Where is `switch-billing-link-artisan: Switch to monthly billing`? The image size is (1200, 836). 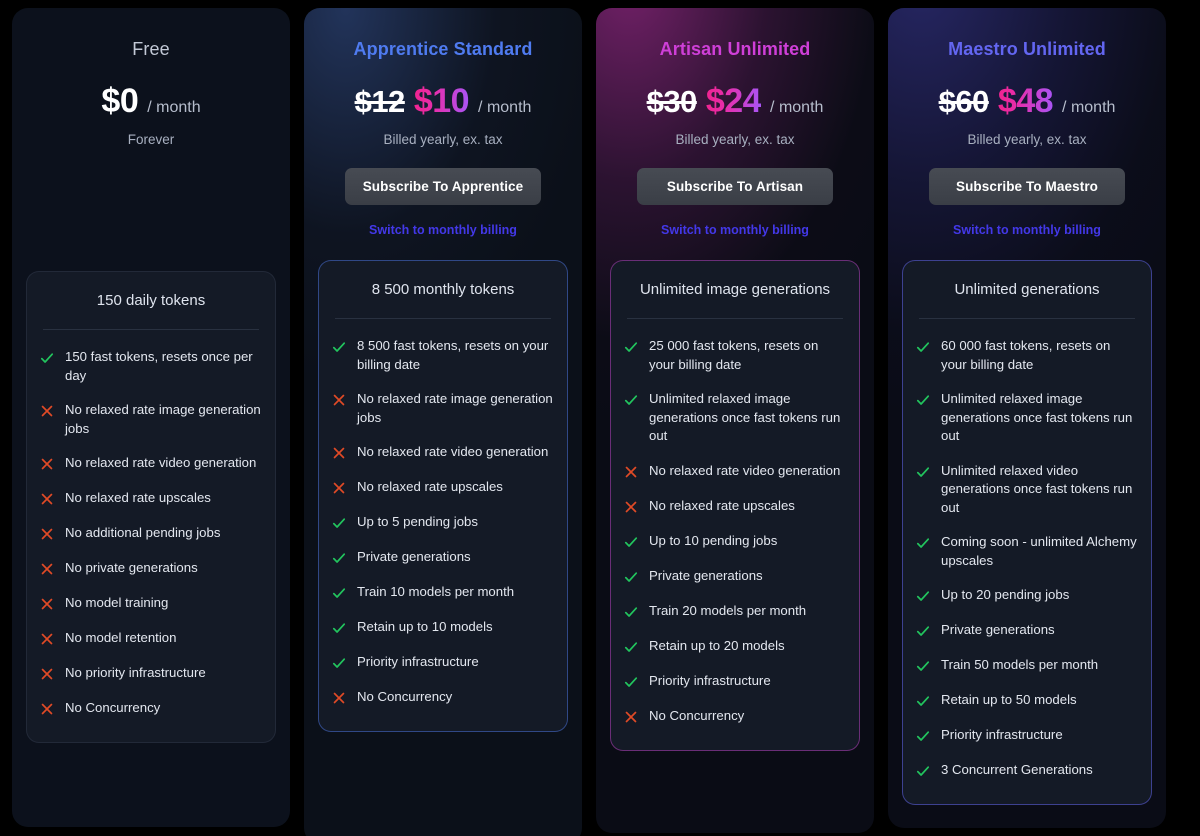
switch-billing-link-artisan: Switch to monthly billing is located at coordinates (735, 230).